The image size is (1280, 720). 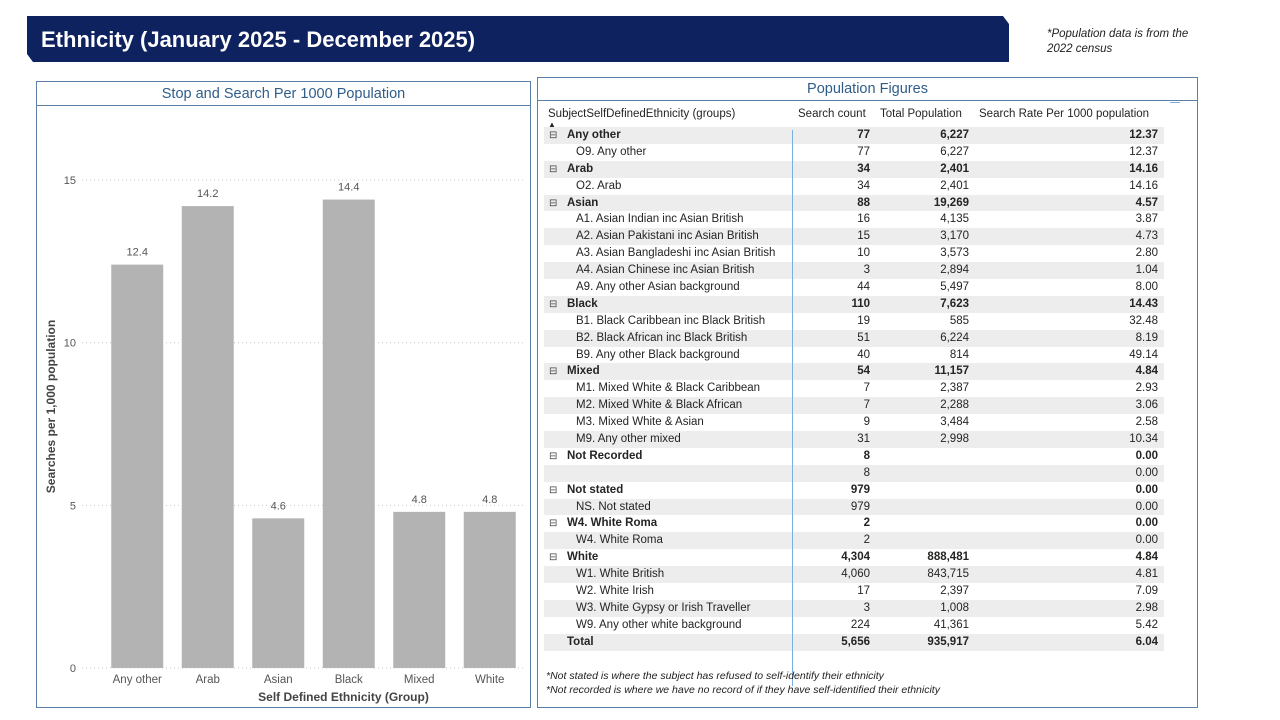 I want to click on column-header-search-count: Search count, so click(x=832, y=114).